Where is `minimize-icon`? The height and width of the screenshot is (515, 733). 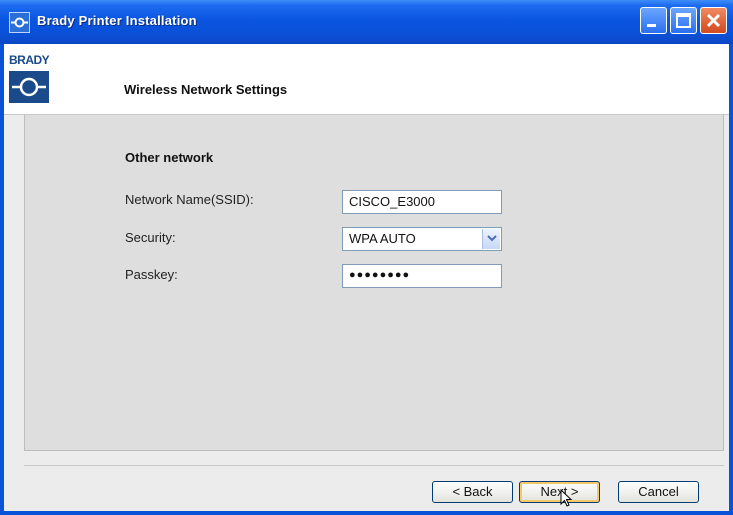
minimize-icon is located at coordinates (651, 25).